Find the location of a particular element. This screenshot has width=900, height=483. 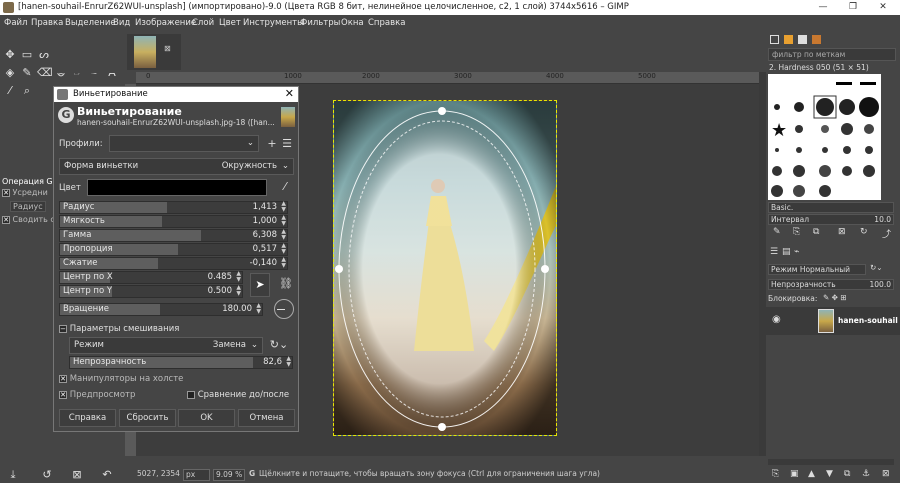

center-y-slider: Центр по Y 0.500 ▲ ▼ is located at coordinates (151, 291).